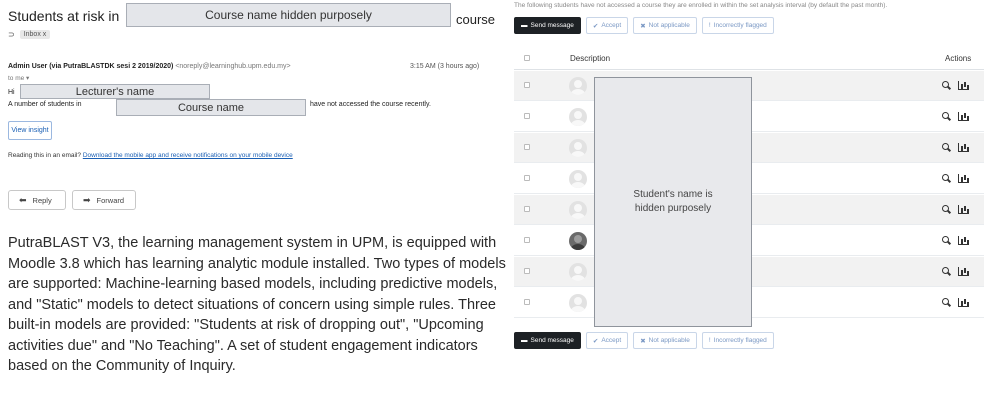 Image resolution: width=989 pixels, height=417 pixels. I want to click on greeting: Hi, so click(11, 92).